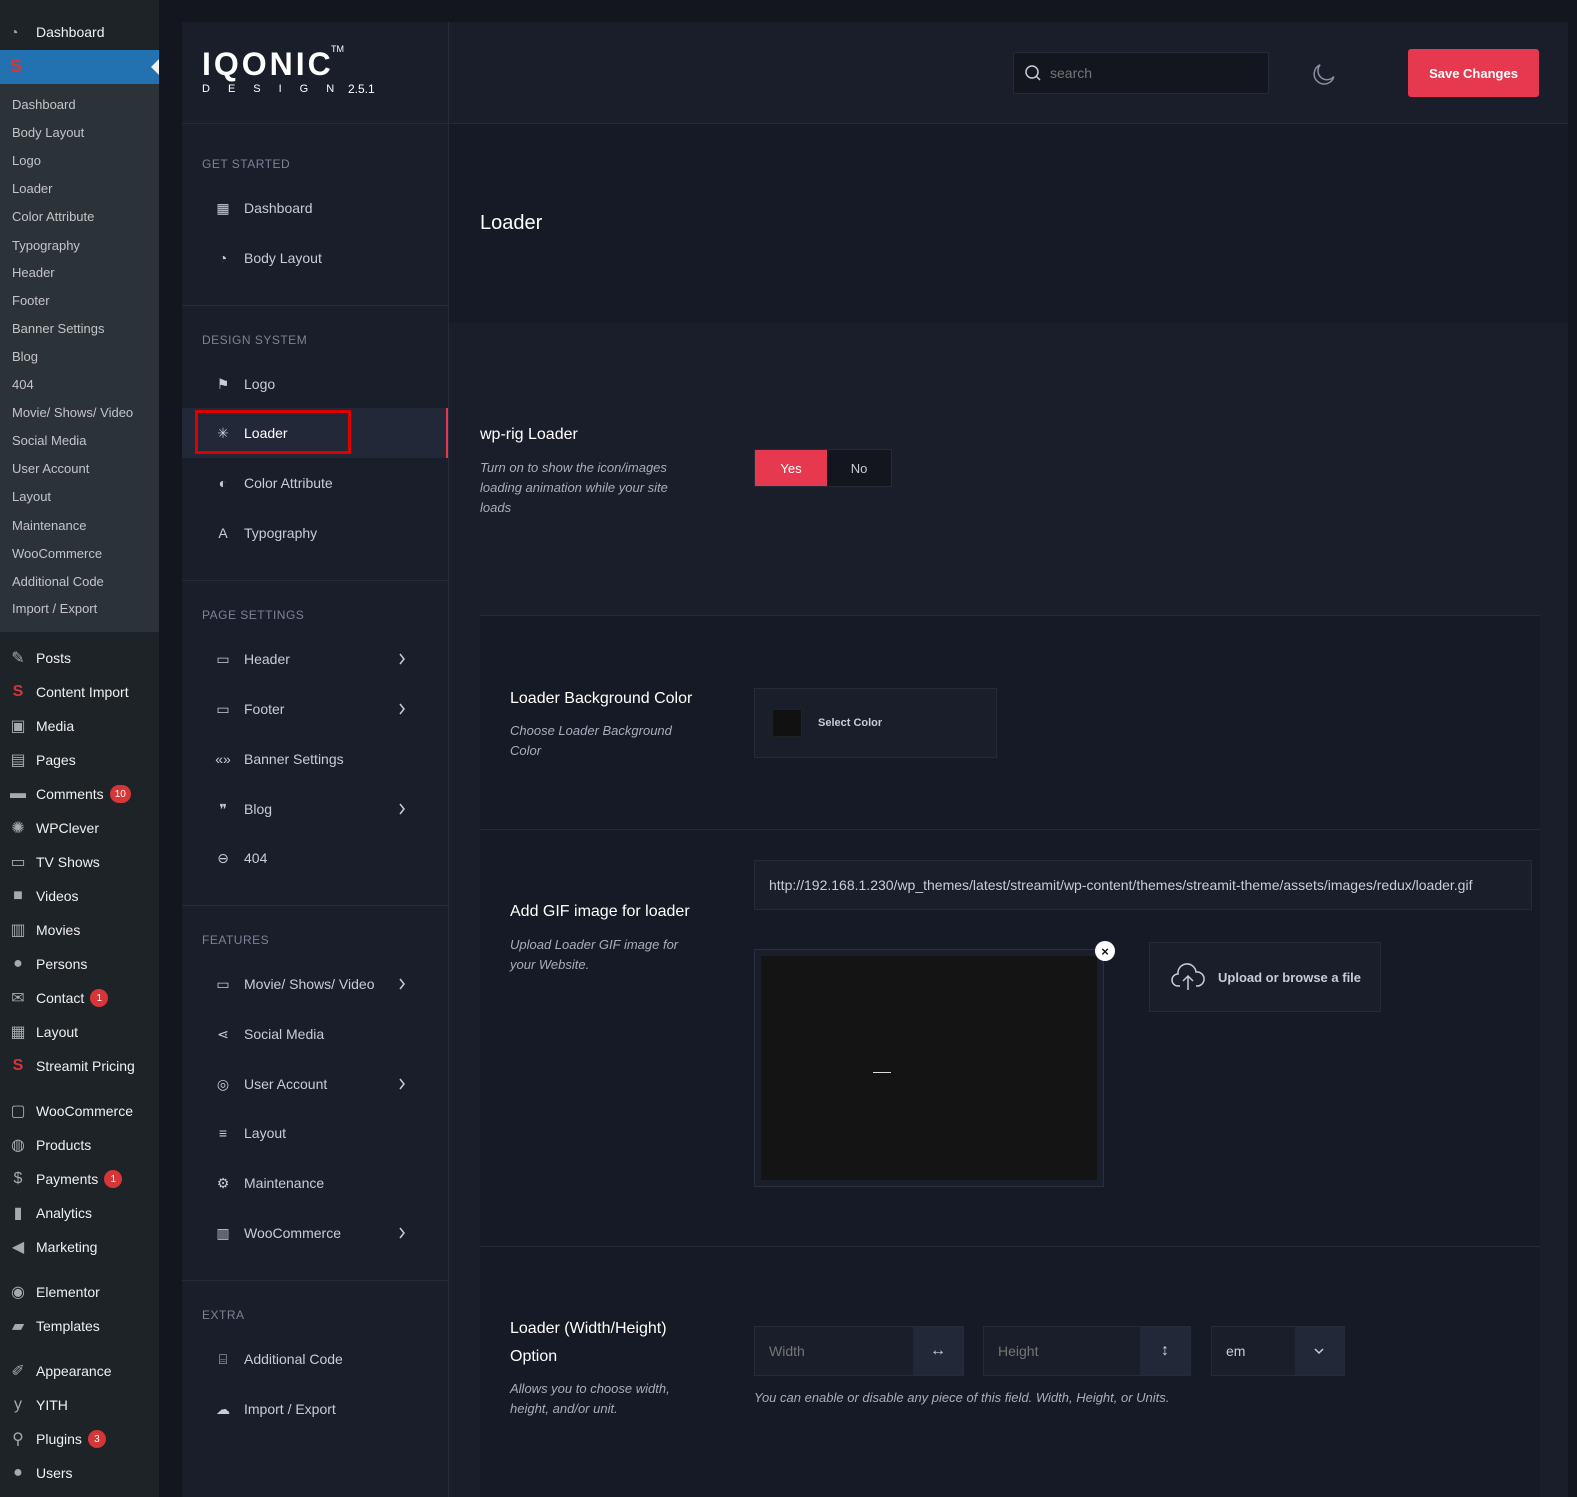  What do you see at coordinates (834, 1351) in the screenshot?
I see `width-input` at bounding box center [834, 1351].